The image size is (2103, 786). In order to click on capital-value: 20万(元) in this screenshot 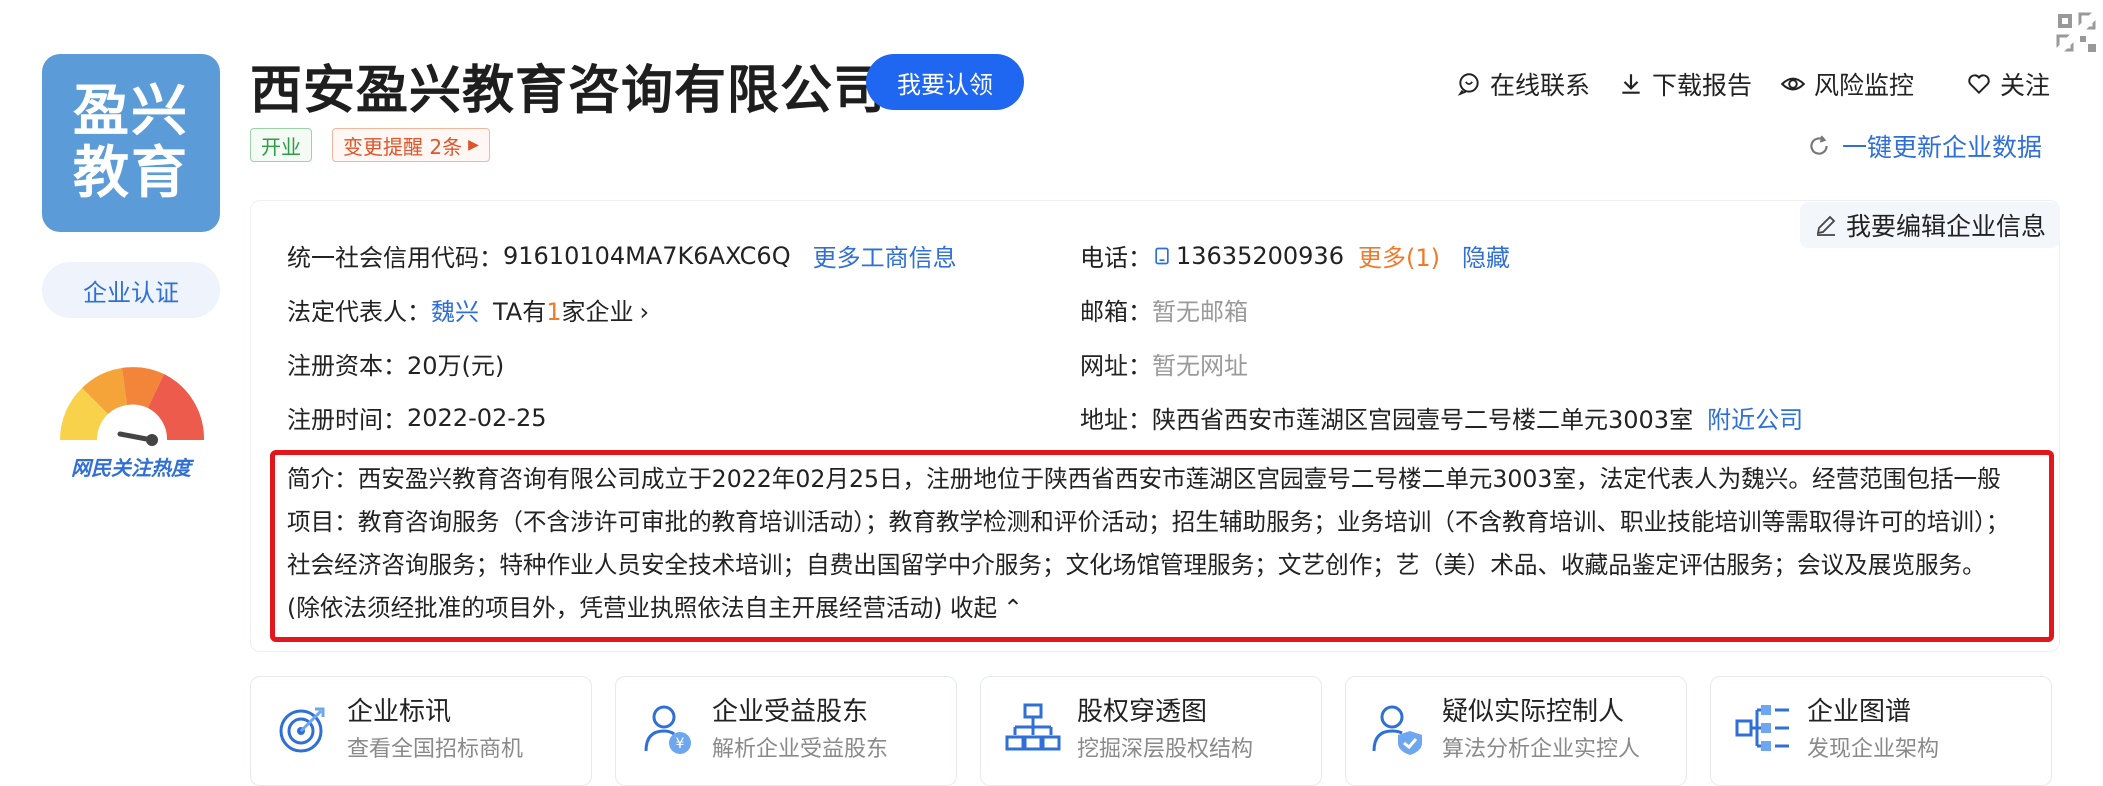, I will do `click(456, 366)`.